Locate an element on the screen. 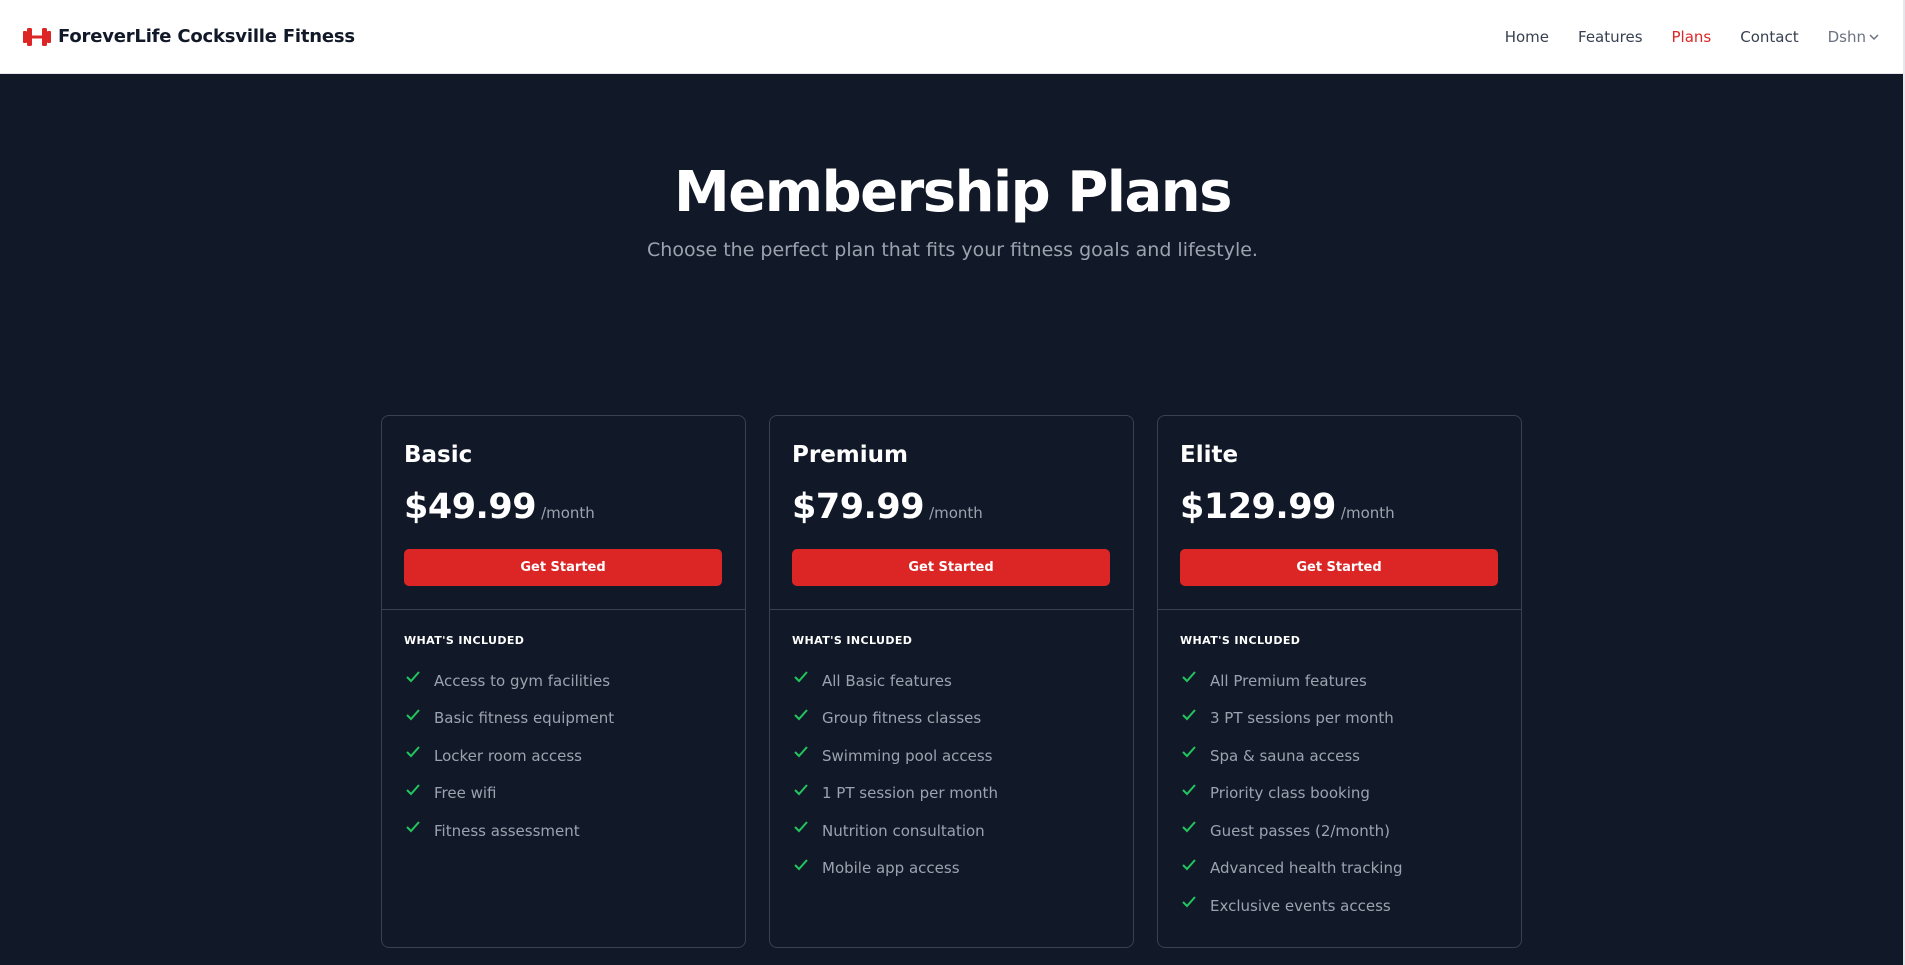 The width and height of the screenshot is (1905, 965). feature-item: Advanced health tracking is located at coordinates (1339, 869).